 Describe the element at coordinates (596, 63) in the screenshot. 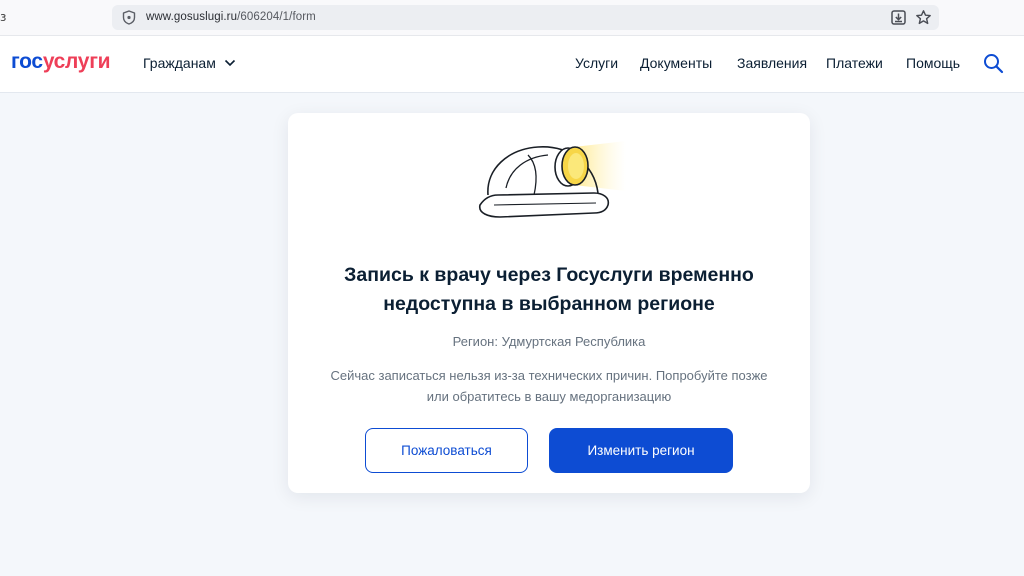

I see `nav-services: Услуги` at that location.